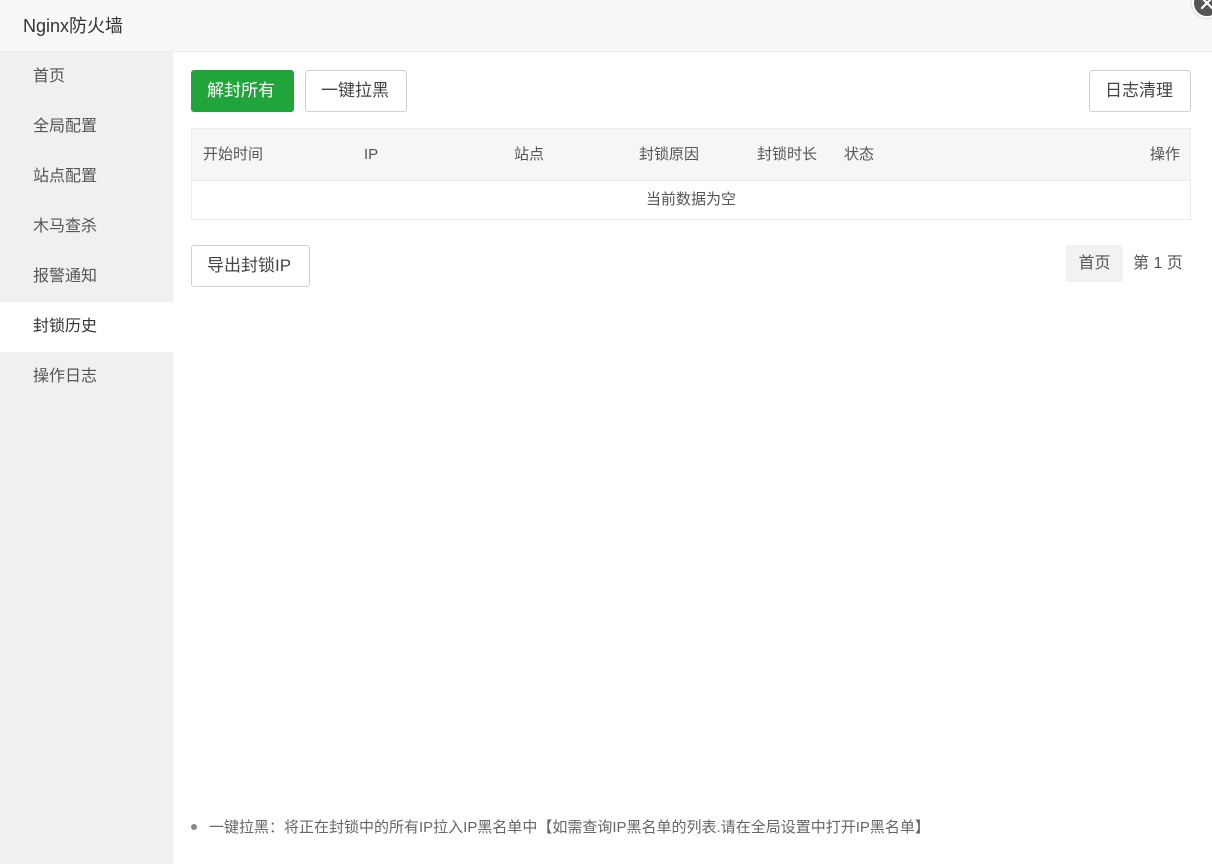 Image resolution: width=1212 pixels, height=864 pixels. Describe the element at coordinates (86, 177) in the screenshot. I see `sidebar-item-site-config: 站点配置` at that location.